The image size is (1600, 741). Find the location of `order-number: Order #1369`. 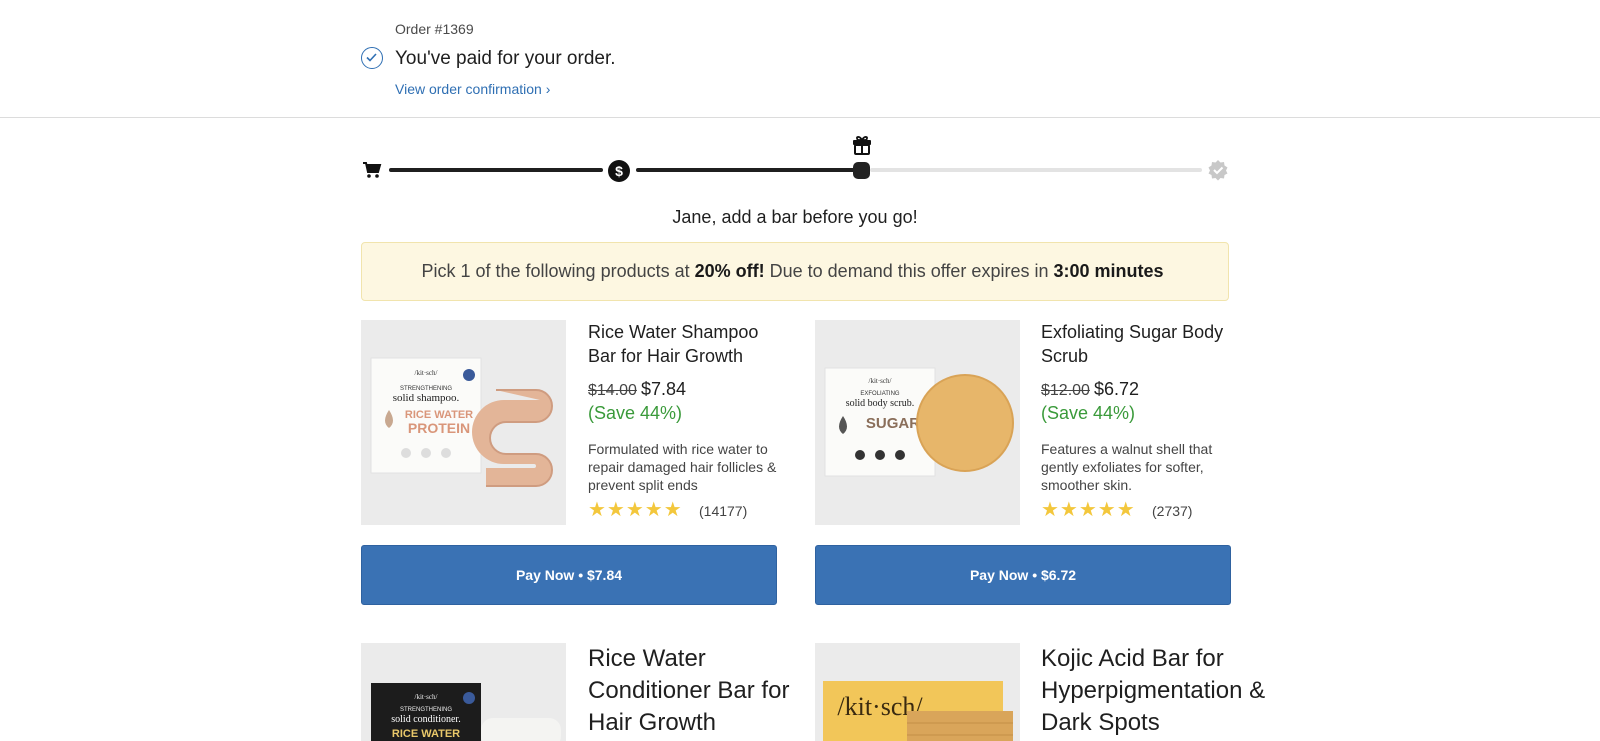

order-number: Order #1369 is located at coordinates (434, 29).